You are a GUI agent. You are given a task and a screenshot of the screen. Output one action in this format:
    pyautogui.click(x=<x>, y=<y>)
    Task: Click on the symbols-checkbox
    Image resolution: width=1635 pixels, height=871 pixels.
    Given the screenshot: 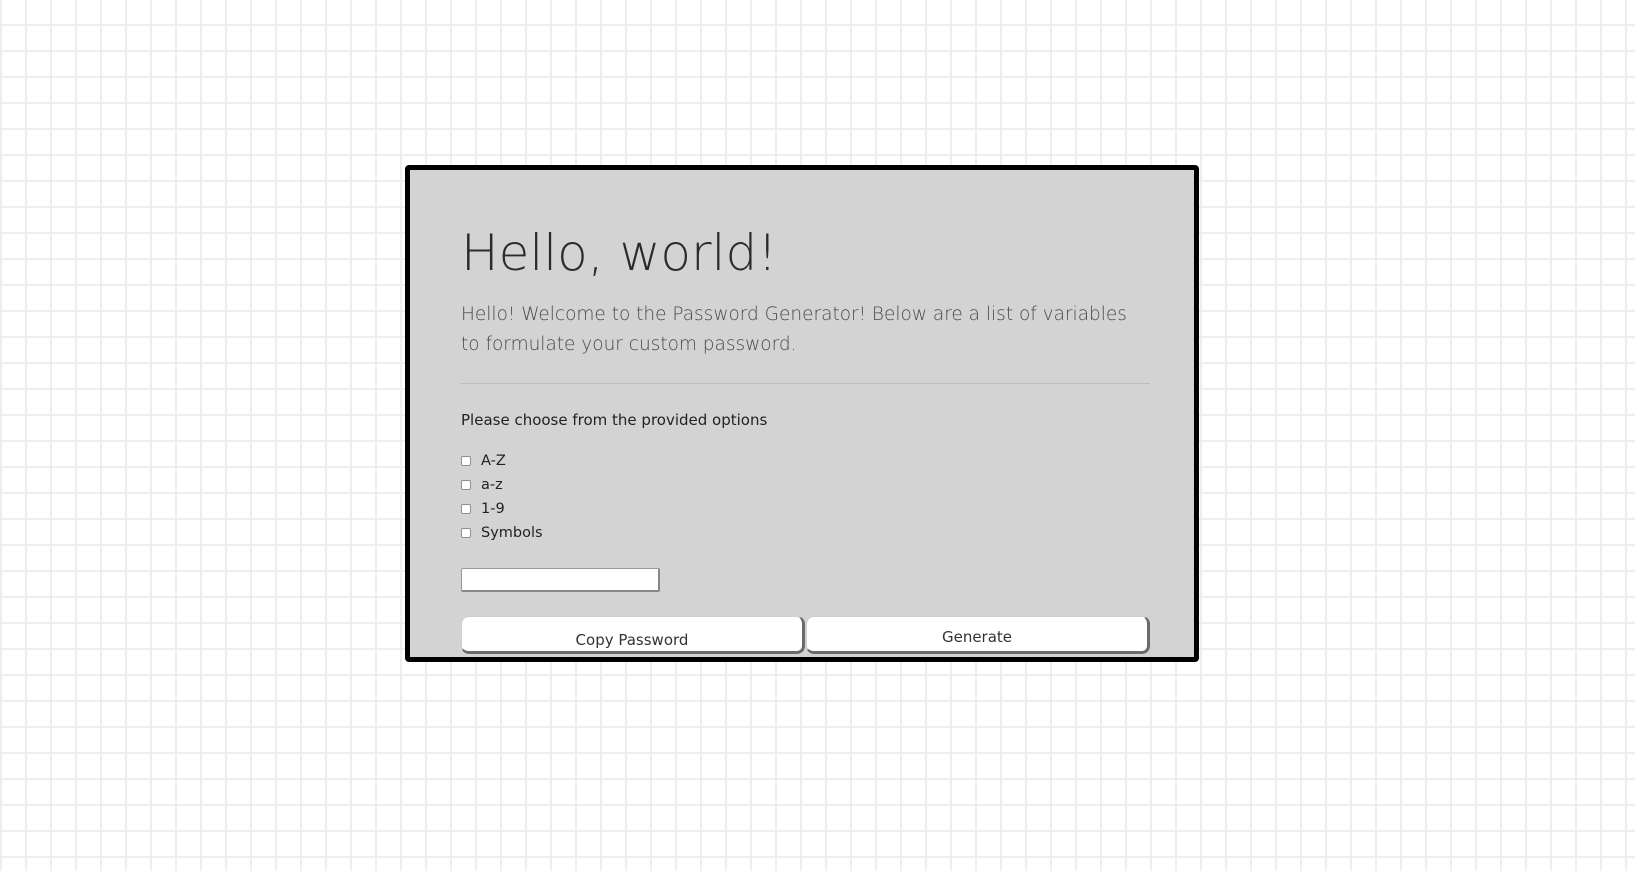 What is the action you would take?
    pyautogui.click(x=466, y=533)
    